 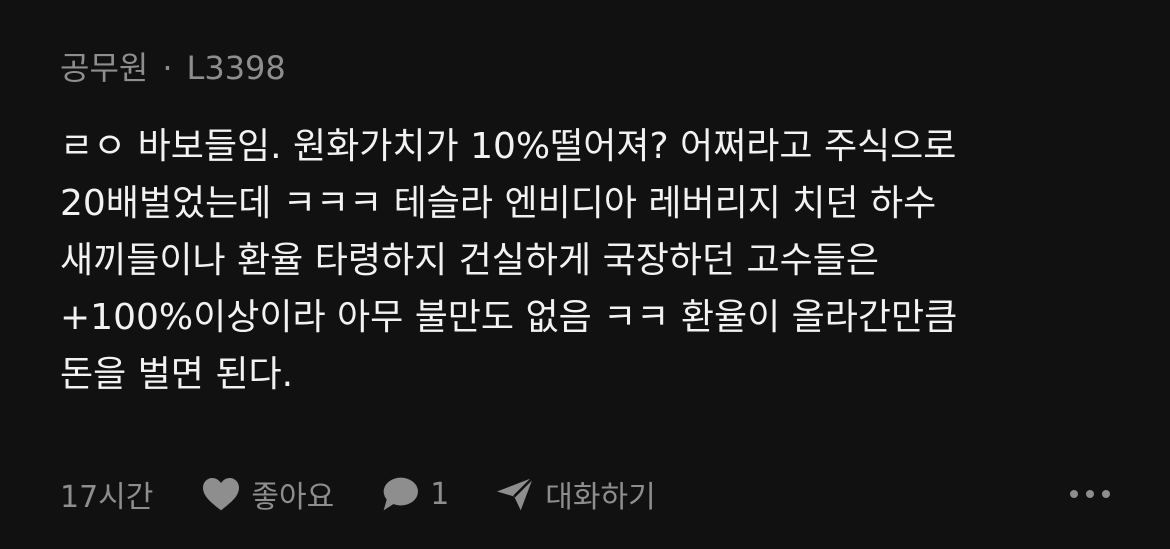 I want to click on chat-button: 대화하기, so click(x=575, y=494).